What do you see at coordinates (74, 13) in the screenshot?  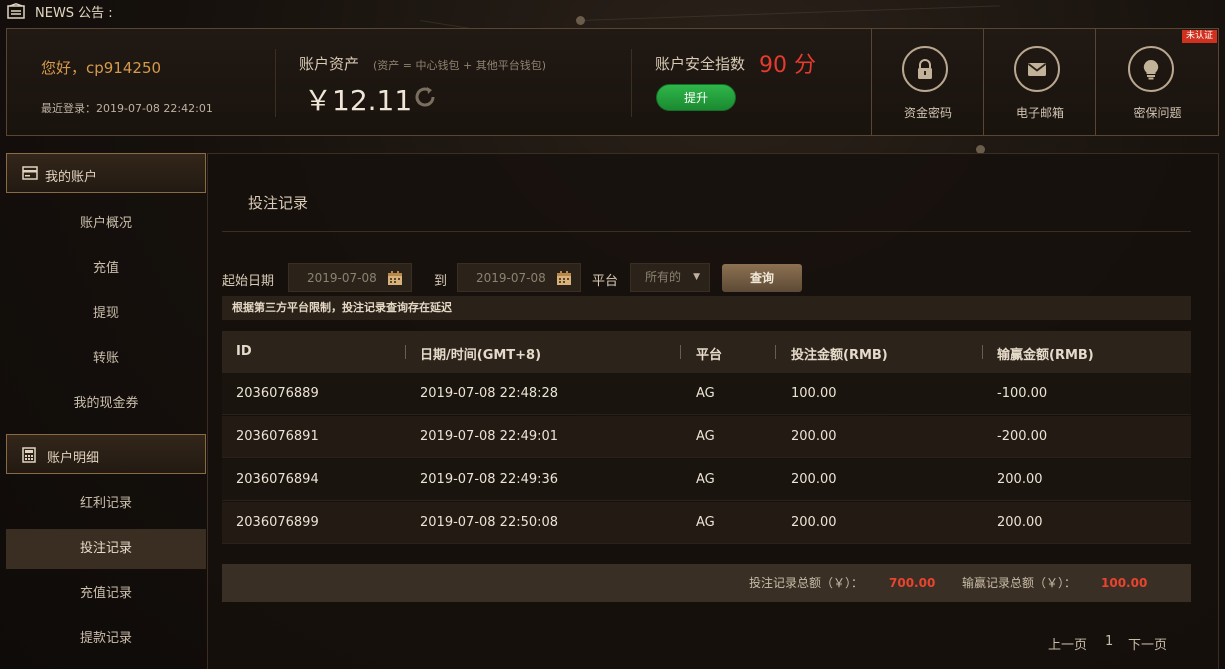 I see `news-title: NEWS 公告 :` at bounding box center [74, 13].